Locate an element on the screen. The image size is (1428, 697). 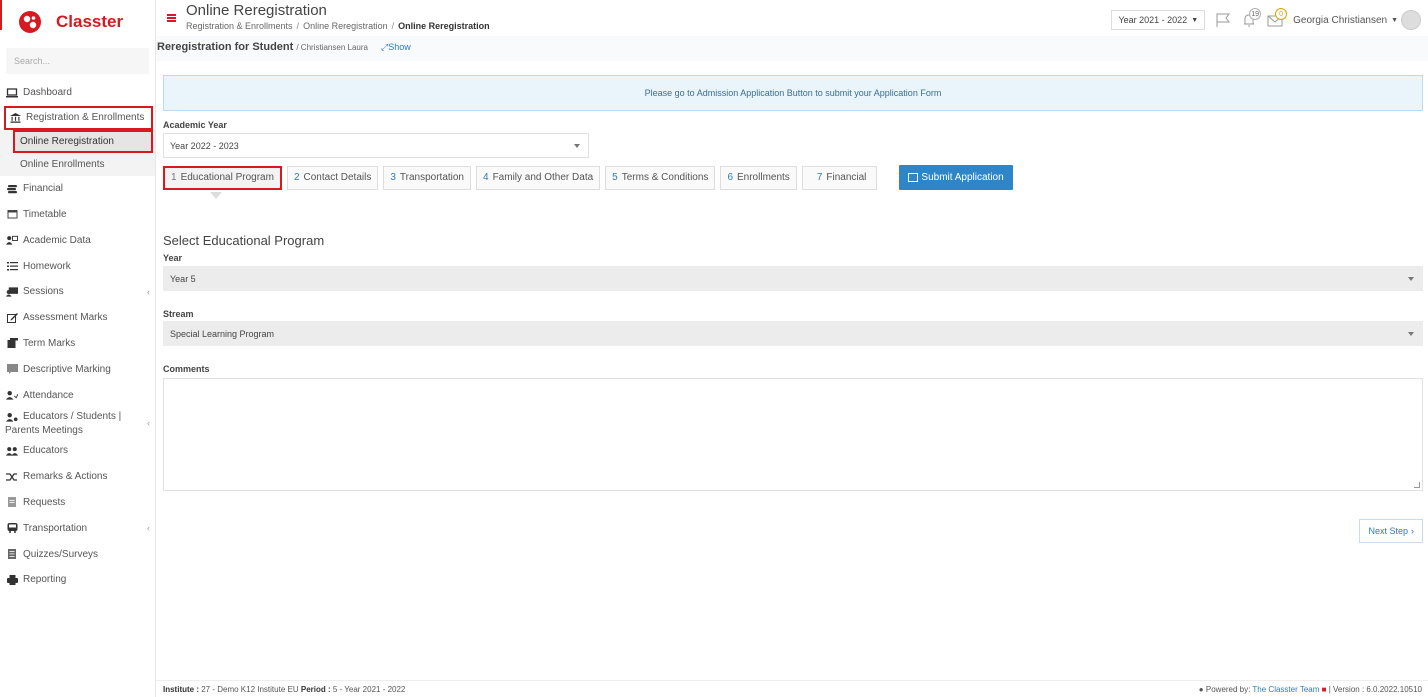
stream-select: Special Learning Program is located at coordinates (793, 333).